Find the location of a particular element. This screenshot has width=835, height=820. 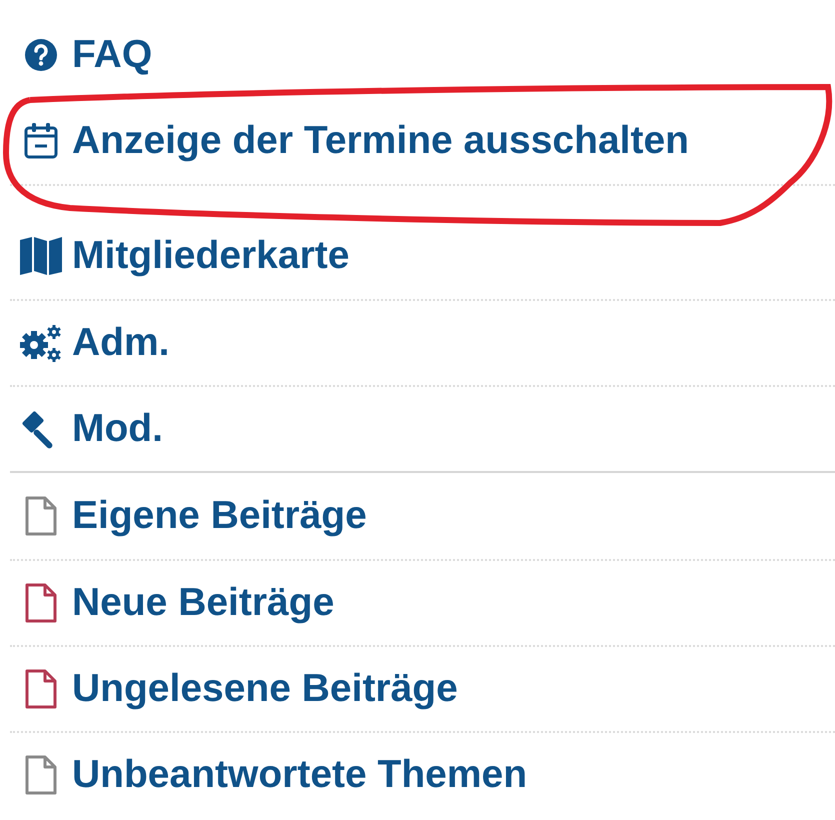

menu-link: Mod. is located at coordinates (117, 429).